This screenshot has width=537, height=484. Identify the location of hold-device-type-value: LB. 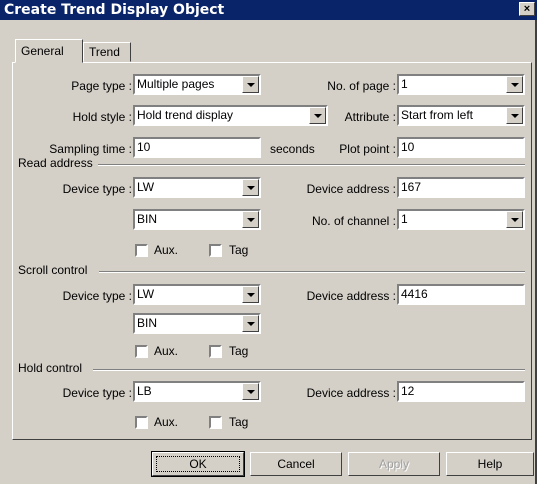
(144, 391).